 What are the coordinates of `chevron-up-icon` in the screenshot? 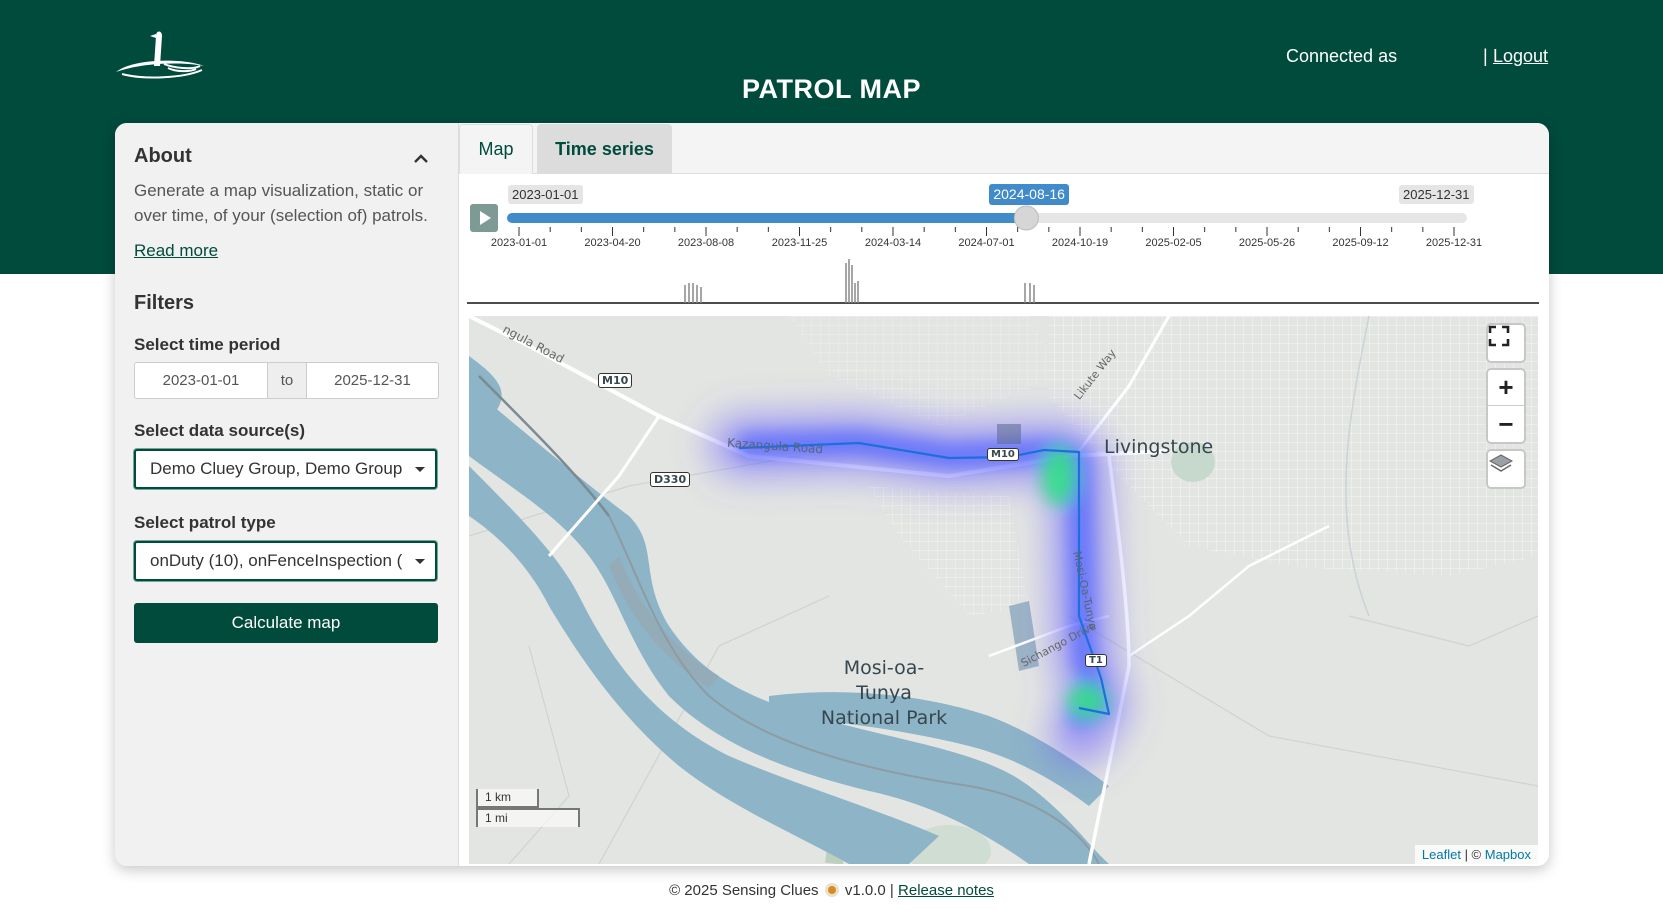 It's located at (421, 159).